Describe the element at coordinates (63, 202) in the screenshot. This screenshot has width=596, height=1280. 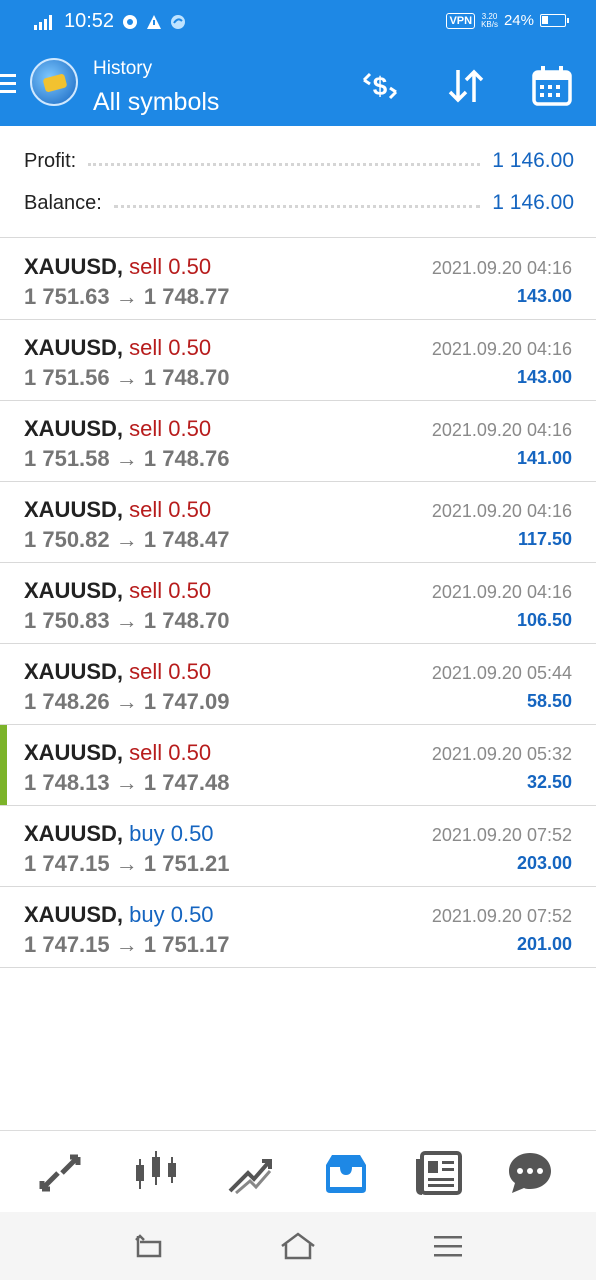
I see `balance-label: Balance:` at that location.